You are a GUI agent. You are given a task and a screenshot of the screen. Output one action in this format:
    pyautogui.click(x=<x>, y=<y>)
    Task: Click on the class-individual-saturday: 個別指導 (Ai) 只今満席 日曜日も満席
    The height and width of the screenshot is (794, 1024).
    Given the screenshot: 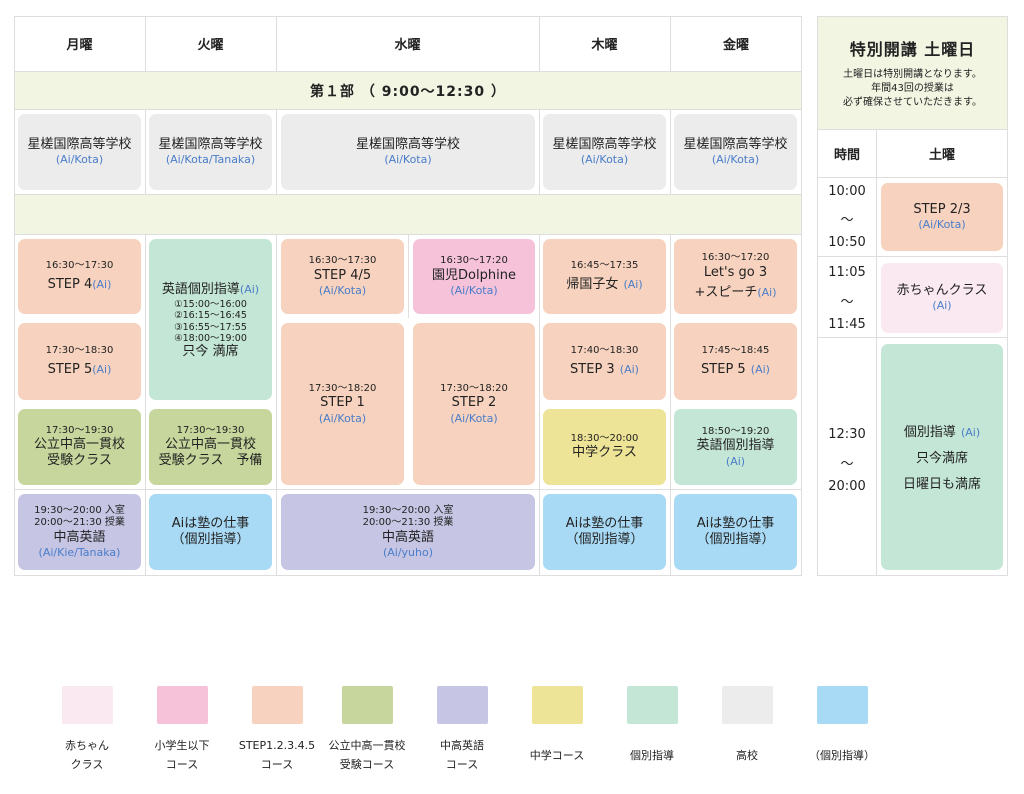 What is the action you would take?
    pyautogui.click(x=942, y=457)
    